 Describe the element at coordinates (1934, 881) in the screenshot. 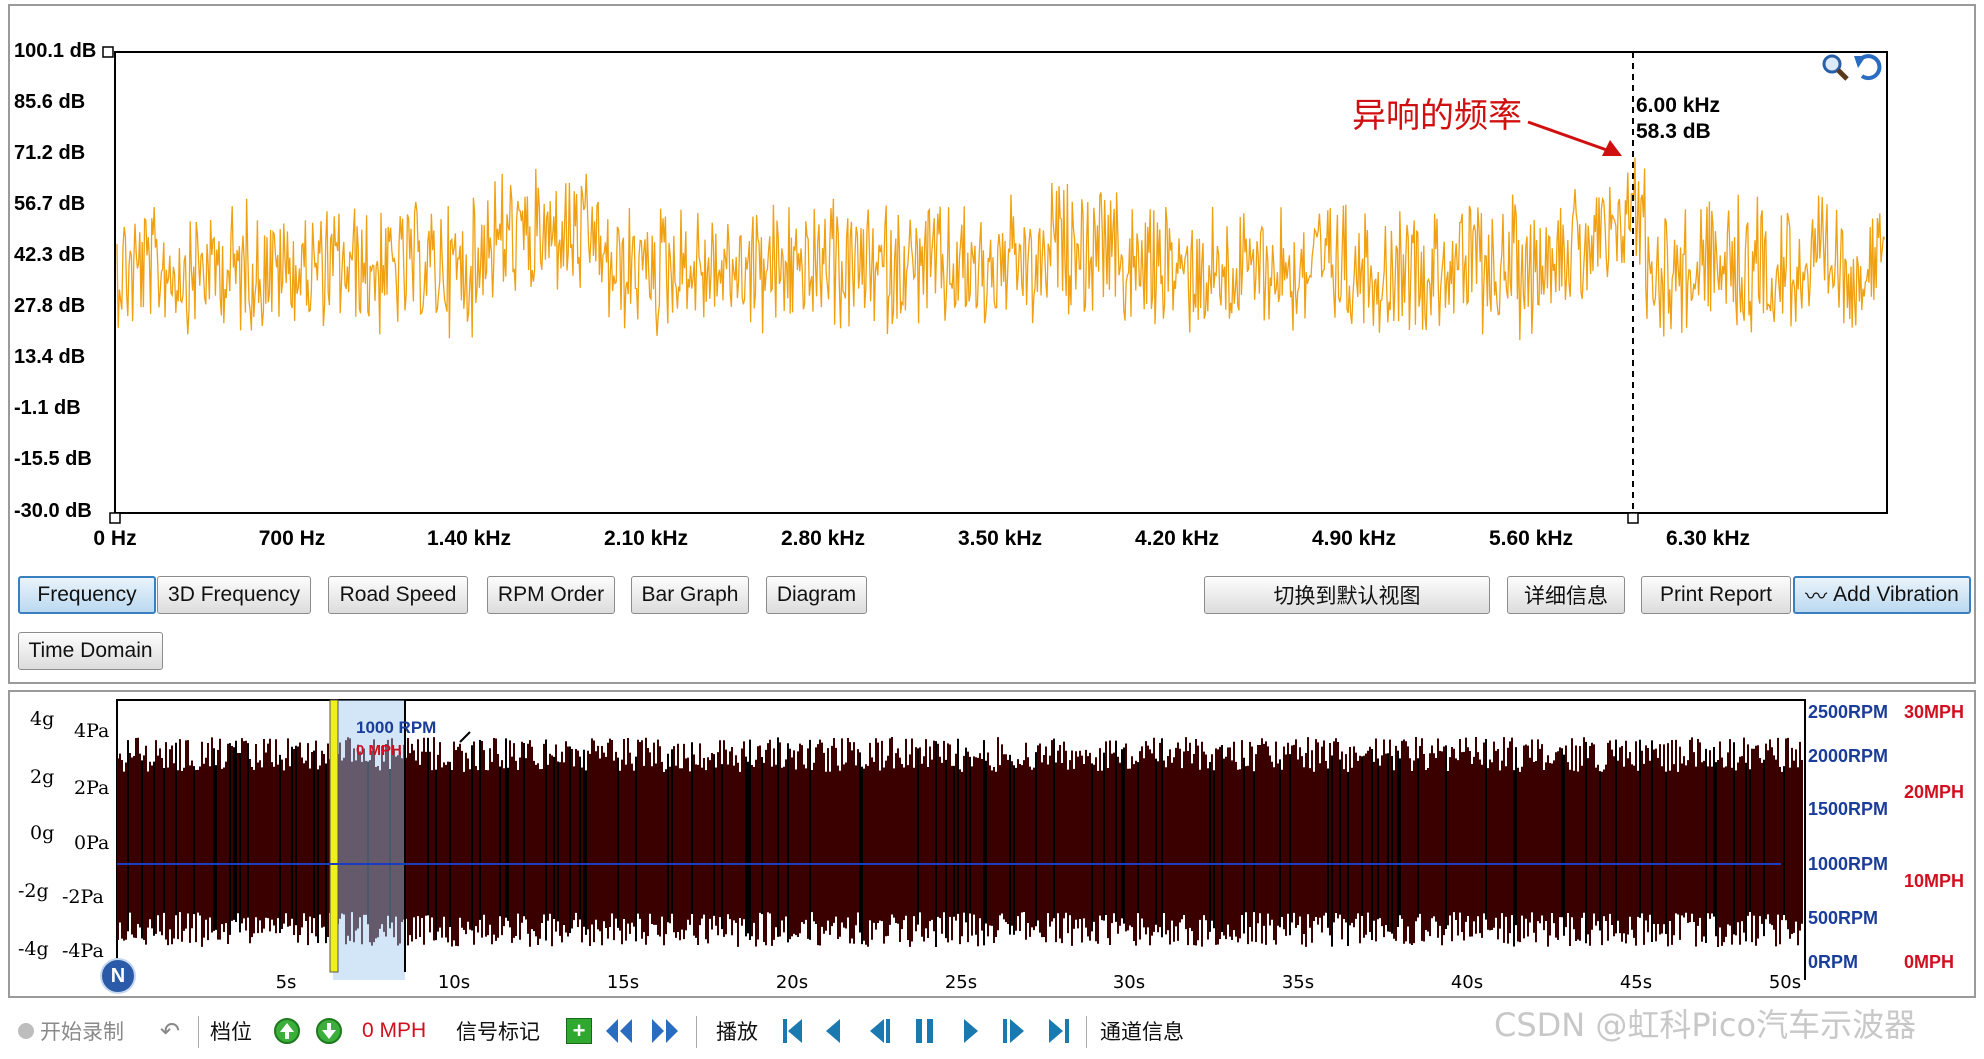

I see `mph-tick: 10MPH` at that location.